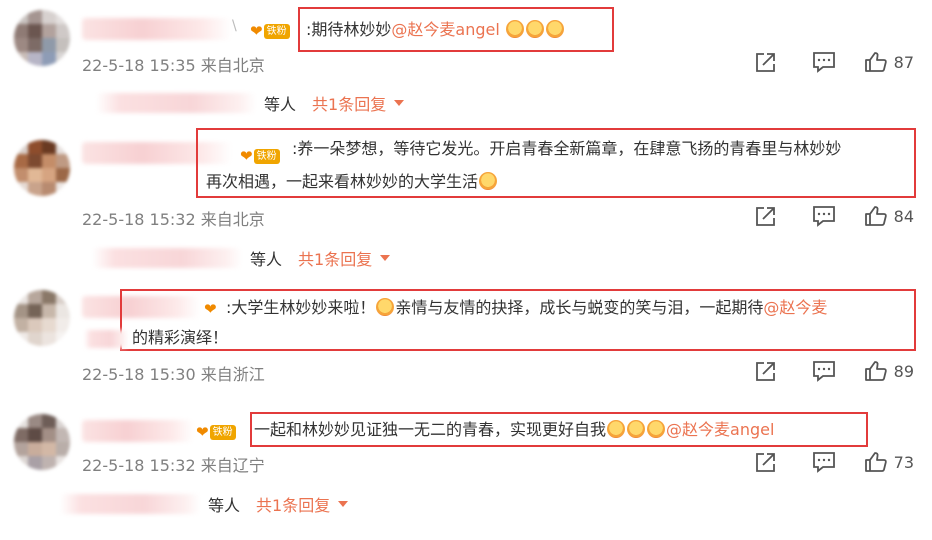 The image size is (932, 540). I want to click on comment-text-line1-wrap: :大学生林妙妙来啦！ 亲情与友情的抉择，成长与蜕变的笑与泪，一起期待@赵今麦, so click(567, 308).